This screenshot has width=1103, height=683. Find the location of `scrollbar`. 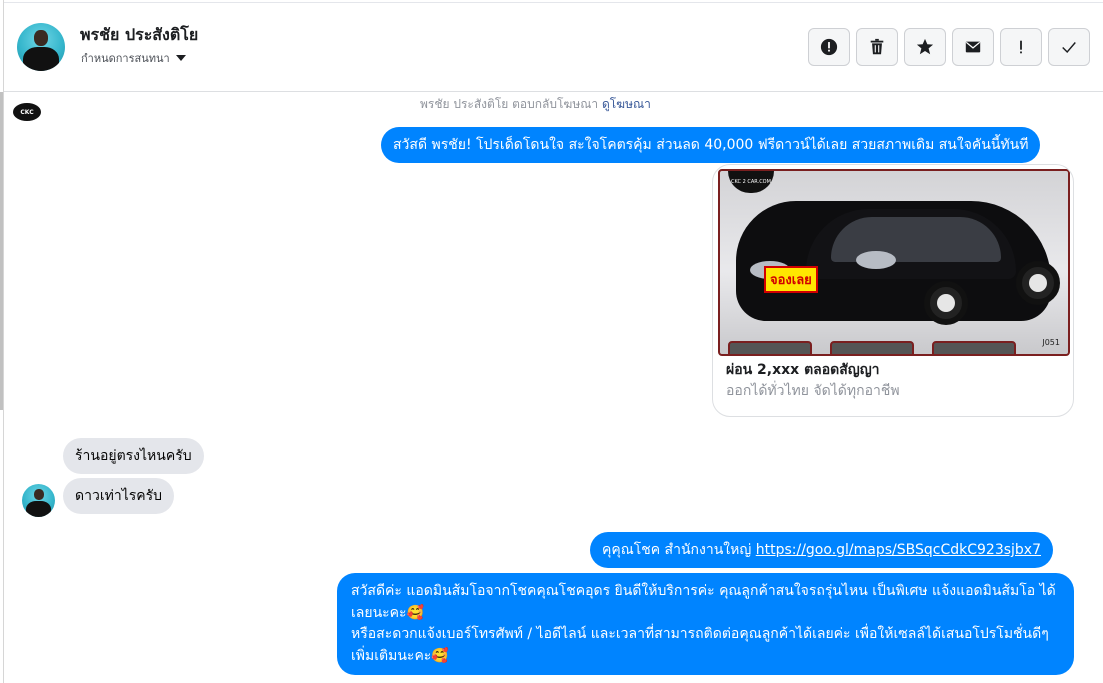

scrollbar is located at coordinates (1, 251).